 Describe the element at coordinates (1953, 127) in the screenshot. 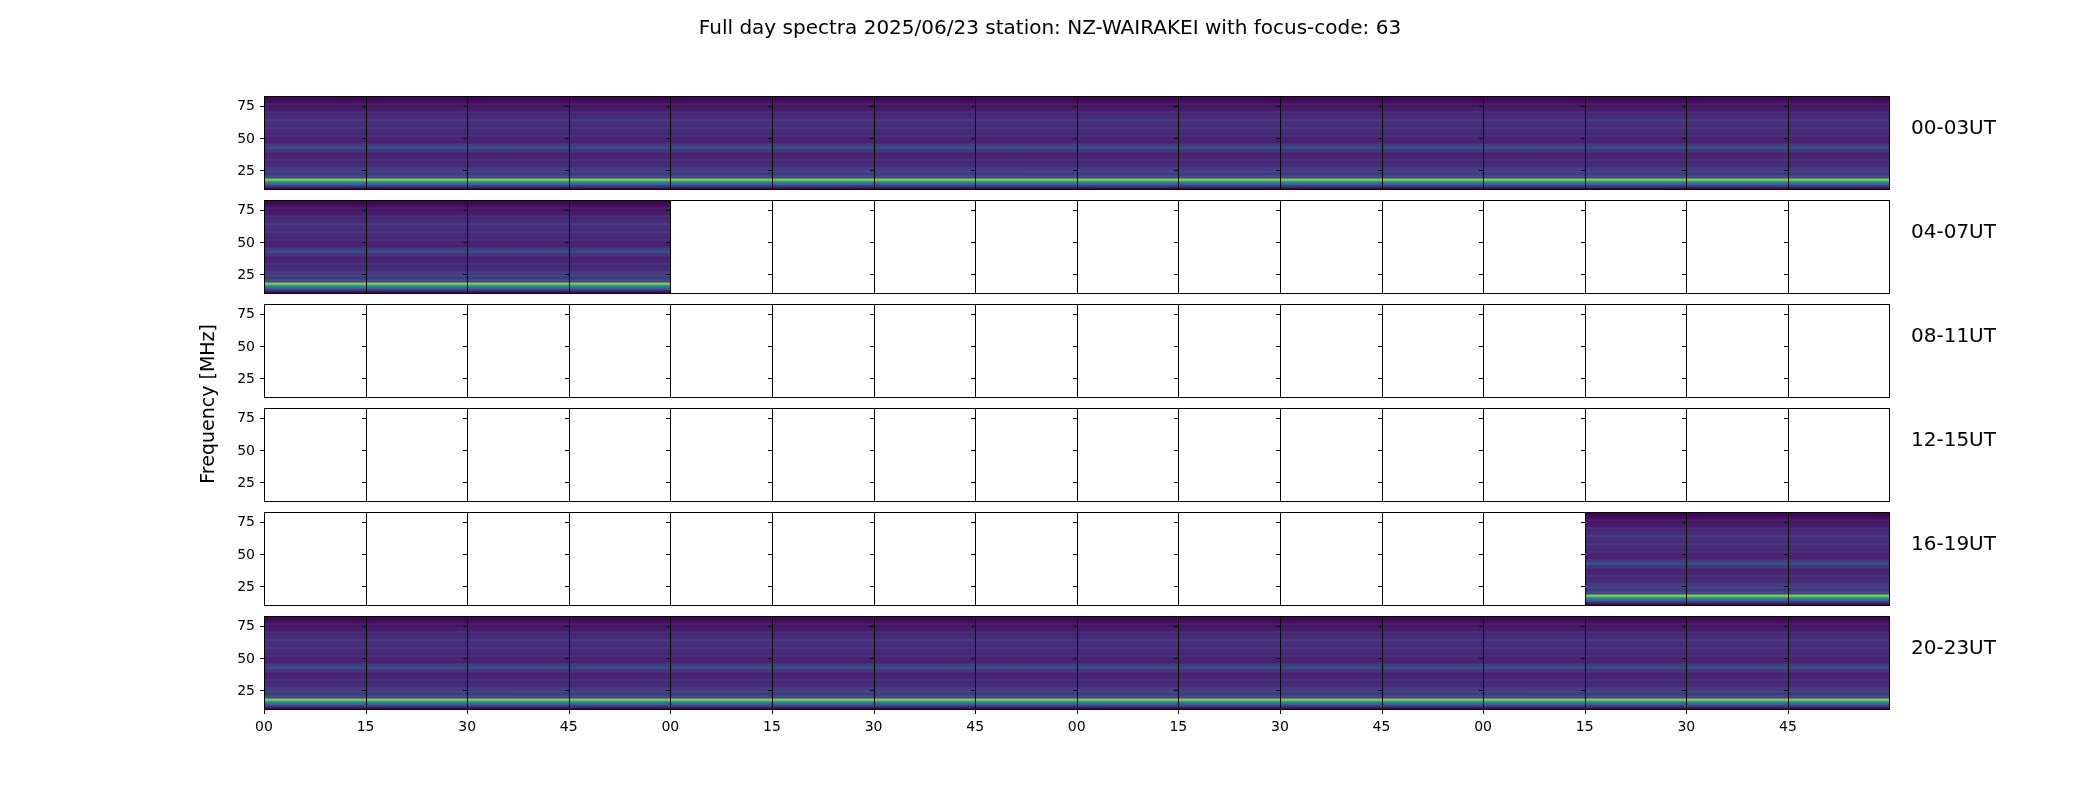

I see `row-label: 00-03UT` at that location.